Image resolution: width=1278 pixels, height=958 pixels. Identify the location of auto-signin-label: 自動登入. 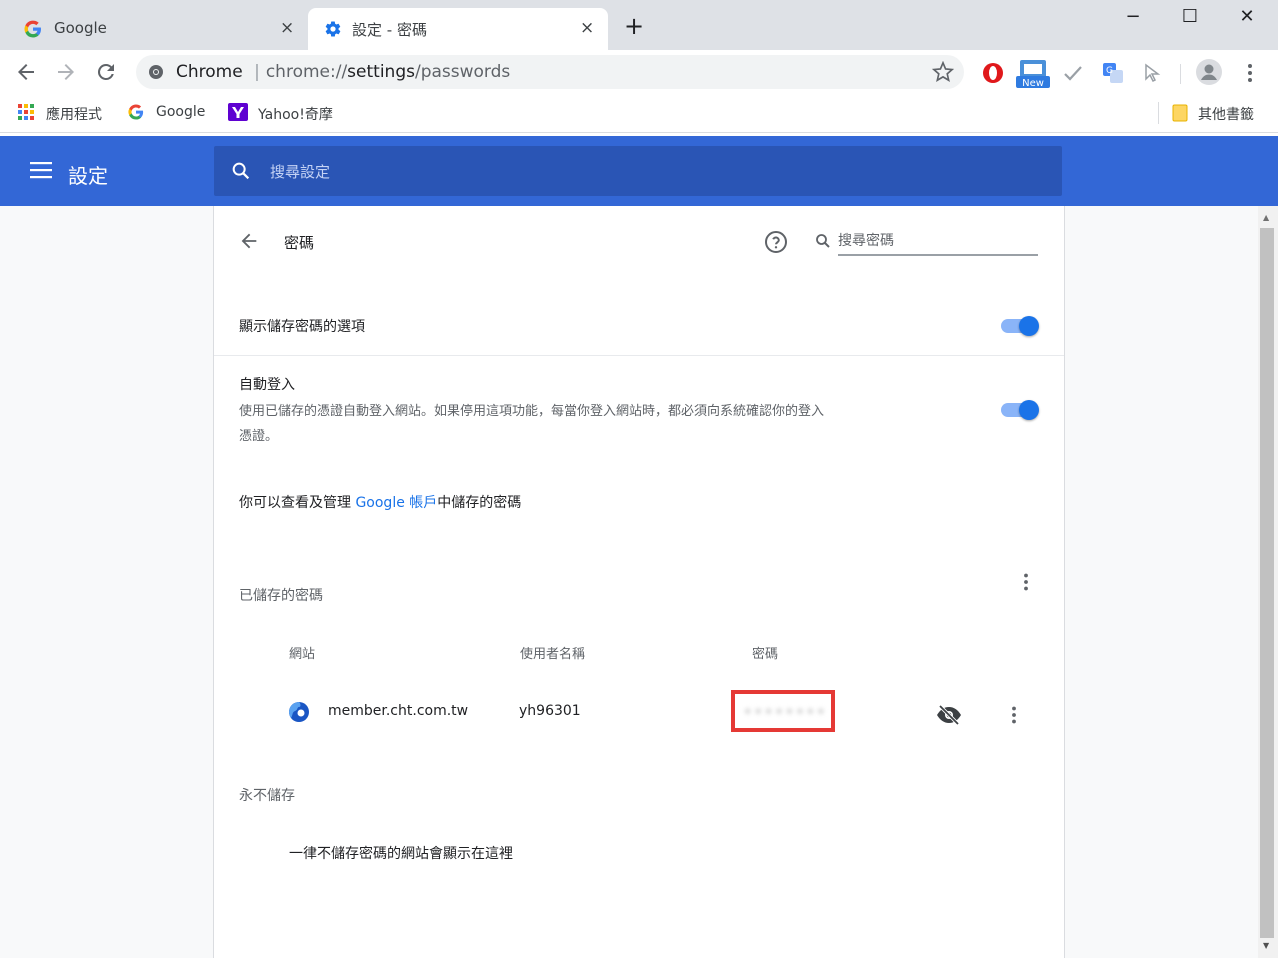
(267, 385).